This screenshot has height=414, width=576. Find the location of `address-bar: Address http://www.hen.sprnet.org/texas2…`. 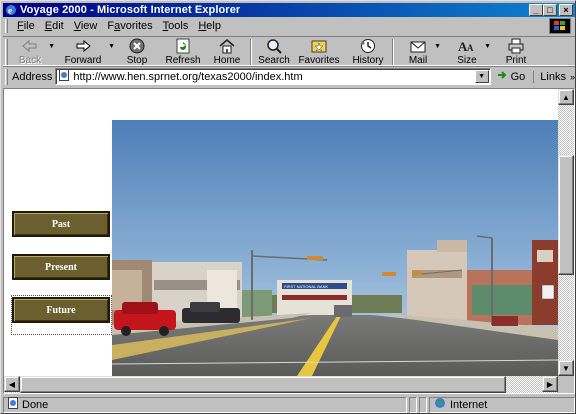

address-bar: Address http://www.hen.sprnet.org/texas2… is located at coordinates (289, 76).